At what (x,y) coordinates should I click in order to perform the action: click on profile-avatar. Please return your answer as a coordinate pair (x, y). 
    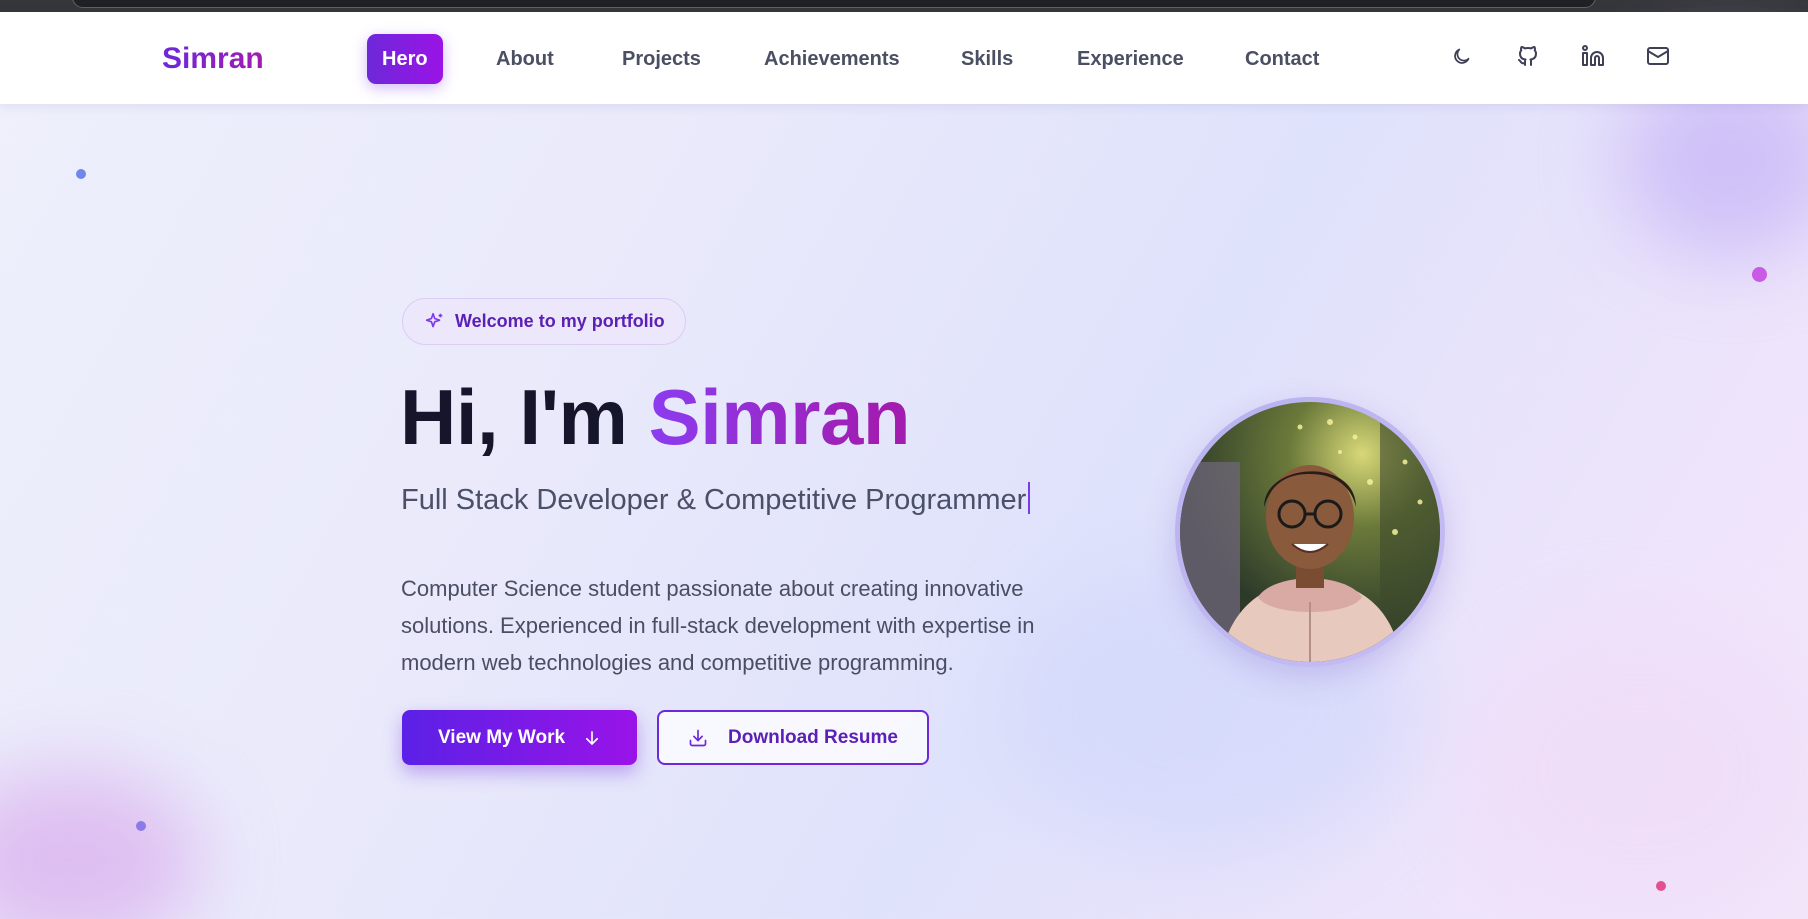
    Looking at the image, I should click on (1310, 532).